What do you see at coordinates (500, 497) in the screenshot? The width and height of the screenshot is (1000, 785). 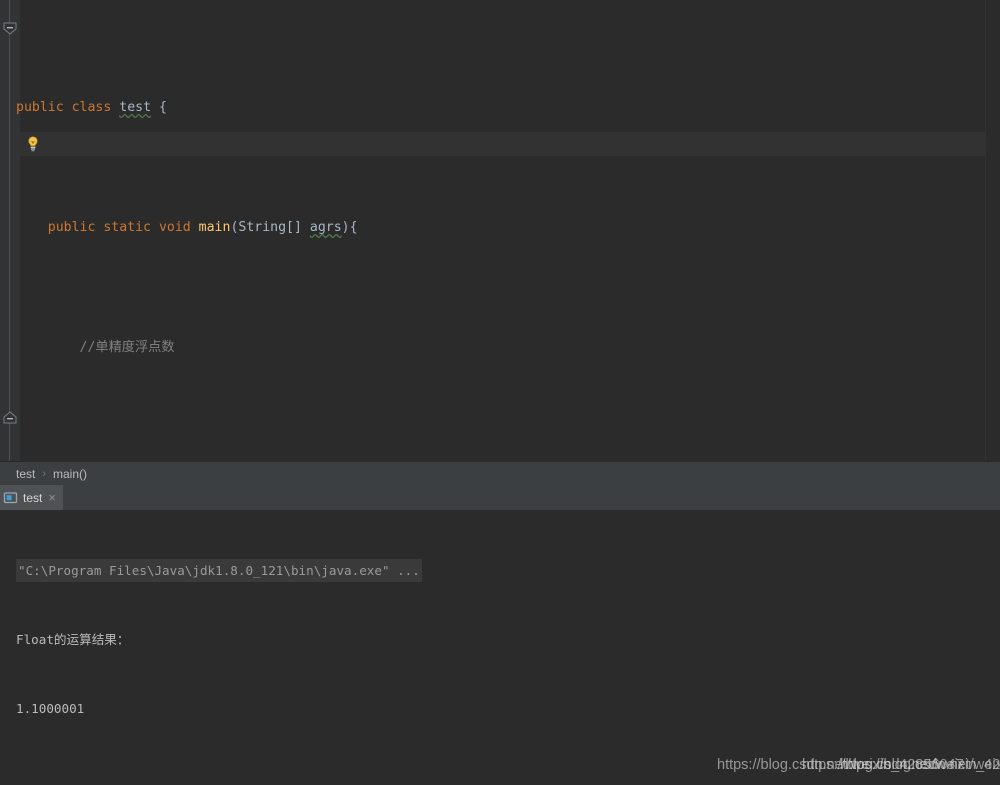 I see `console-tab-bar: test ×` at bounding box center [500, 497].